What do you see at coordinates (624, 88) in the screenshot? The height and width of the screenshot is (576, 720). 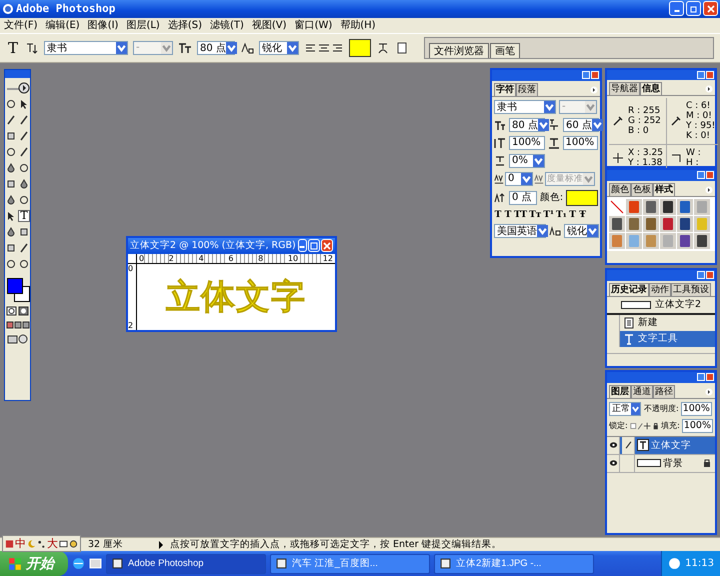 I see `palette-tab: 导航器` at bounding box center [624, 88].